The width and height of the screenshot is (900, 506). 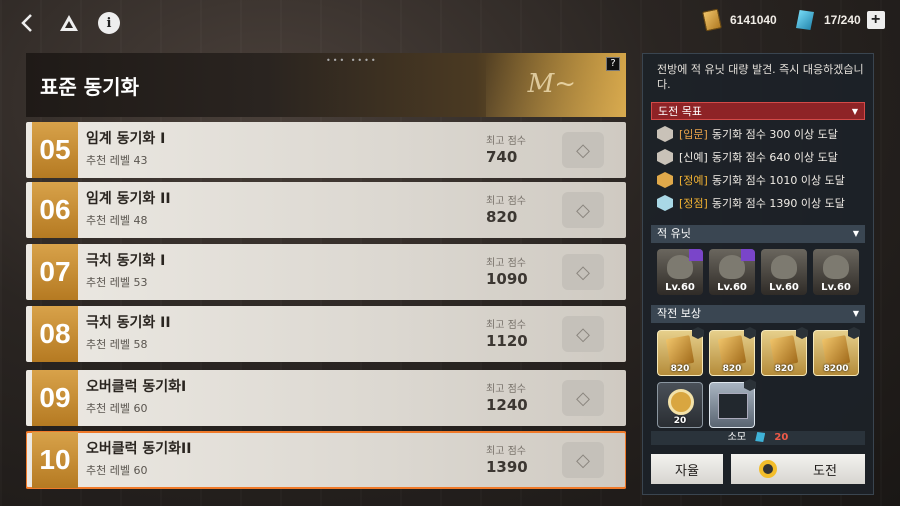 What do you see at coordinates (55, 334) in the screenshot?
I see `stage-number: 08` at bounding box center [55, 334].